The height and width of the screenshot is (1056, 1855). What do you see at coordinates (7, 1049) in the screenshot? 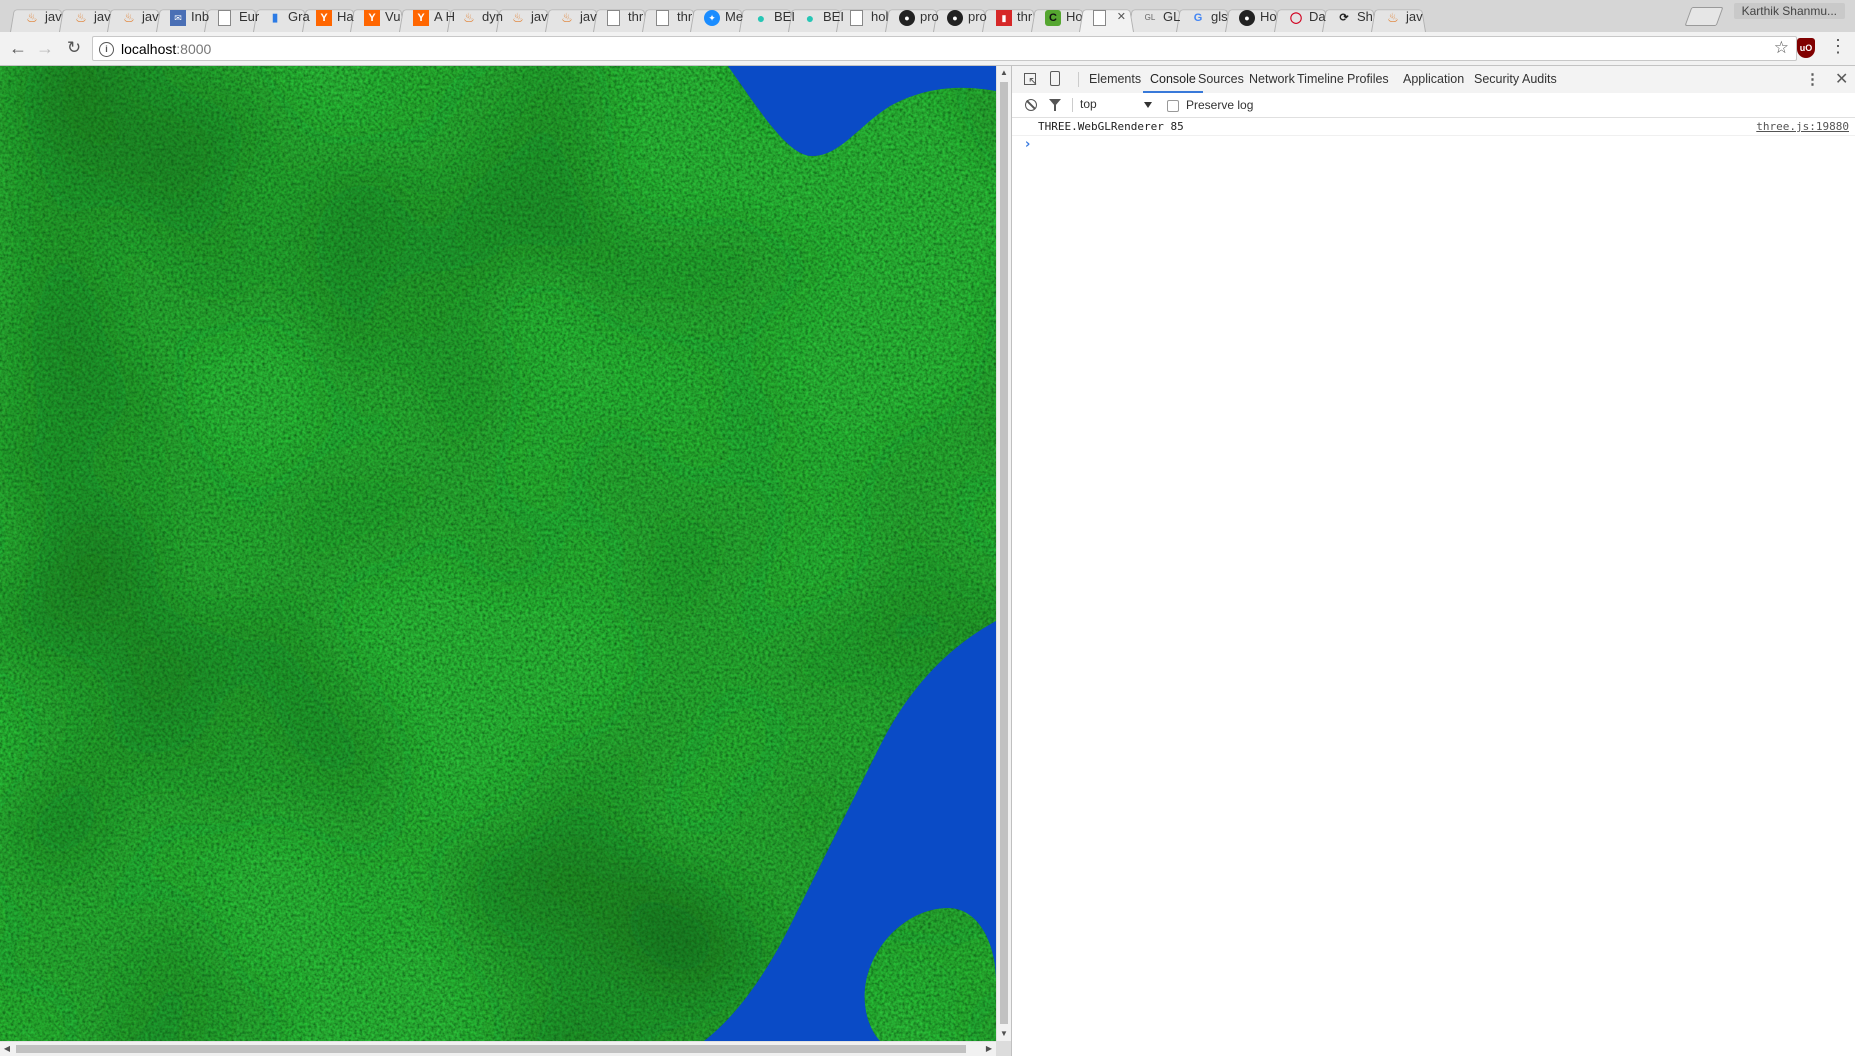
I see `scroll-left-arrow-icon: ◀` at bounding box center [7, 1049].